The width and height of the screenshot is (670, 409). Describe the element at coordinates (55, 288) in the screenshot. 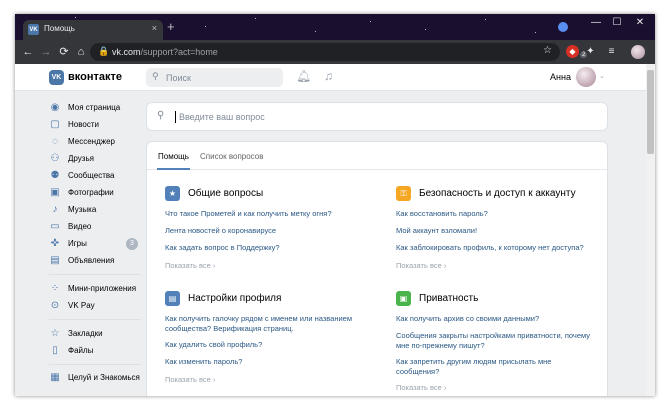

I see `apps-icon: ⁘` at that location.